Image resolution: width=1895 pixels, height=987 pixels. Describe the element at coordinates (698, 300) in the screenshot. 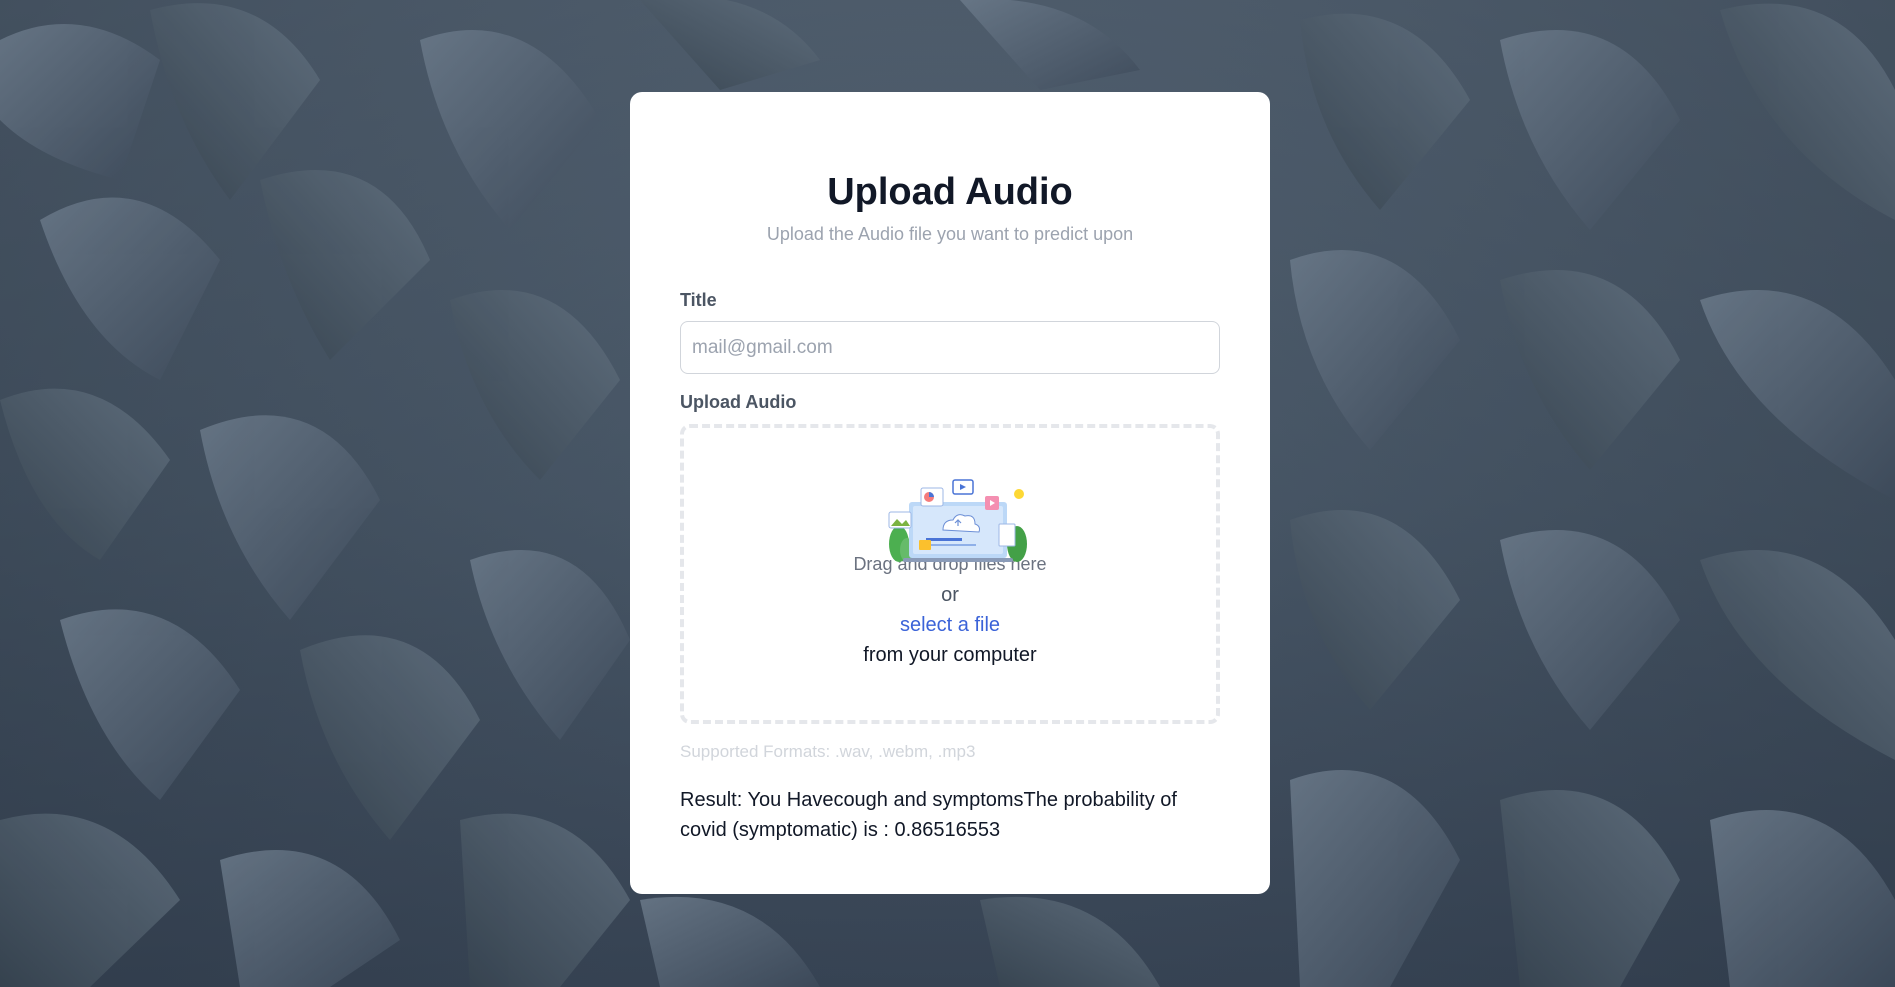

I see `title-label: Title` at that location.